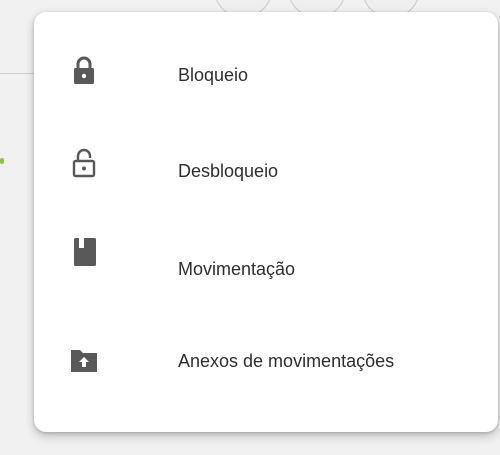 The width and height of the screenshot is (500, 455). I want to click on lock-icon, so click(84, 70).